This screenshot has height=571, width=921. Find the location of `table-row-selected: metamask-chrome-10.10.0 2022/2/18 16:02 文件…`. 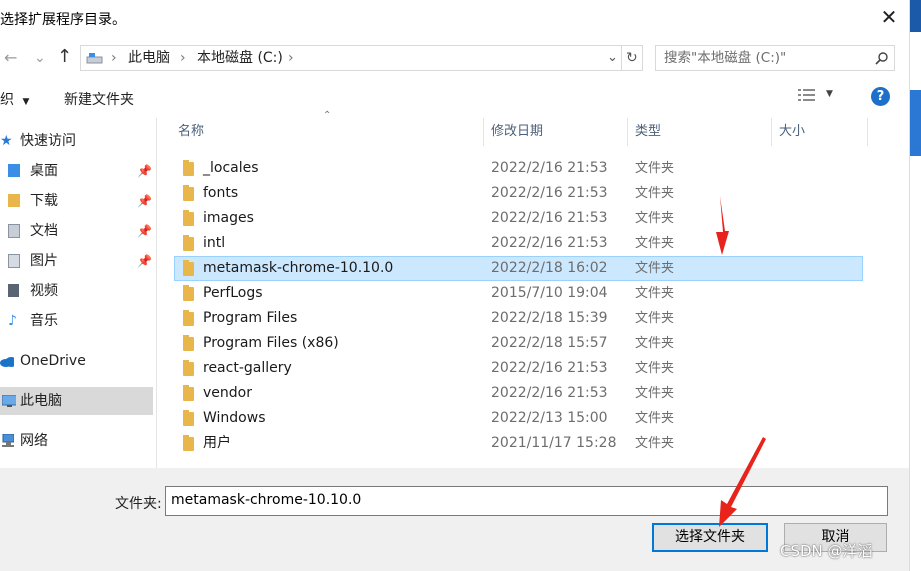

table-row-selected: metamask-chrome-10.10.0 2022/2/18 16:02 文件… is located at coordinates (518, 268).